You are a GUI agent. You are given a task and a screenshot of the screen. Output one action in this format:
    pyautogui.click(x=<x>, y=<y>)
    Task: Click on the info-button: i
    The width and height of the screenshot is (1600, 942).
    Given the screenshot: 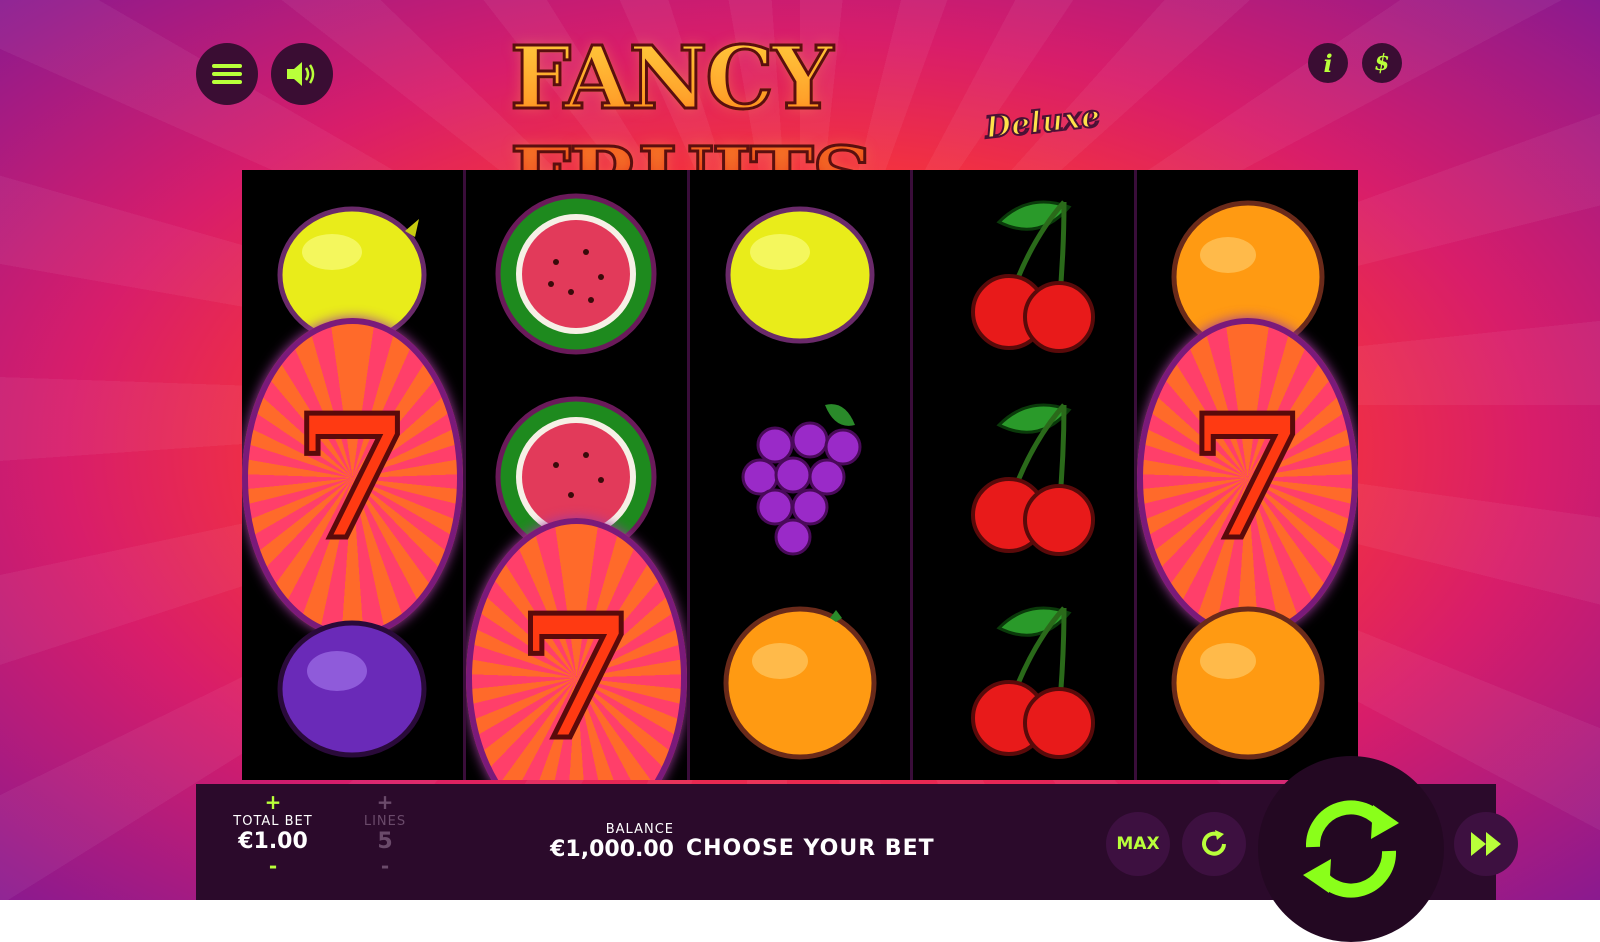 What is the action you would take?
    pyautogui.click(x=1328, y=63)
    